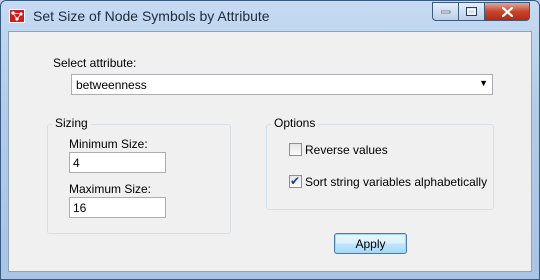  What do you see at coordinates (108, 144) in the screenshot?
I see `minimum-size-label: Minimum Size:` at bounding box center [108, 144].